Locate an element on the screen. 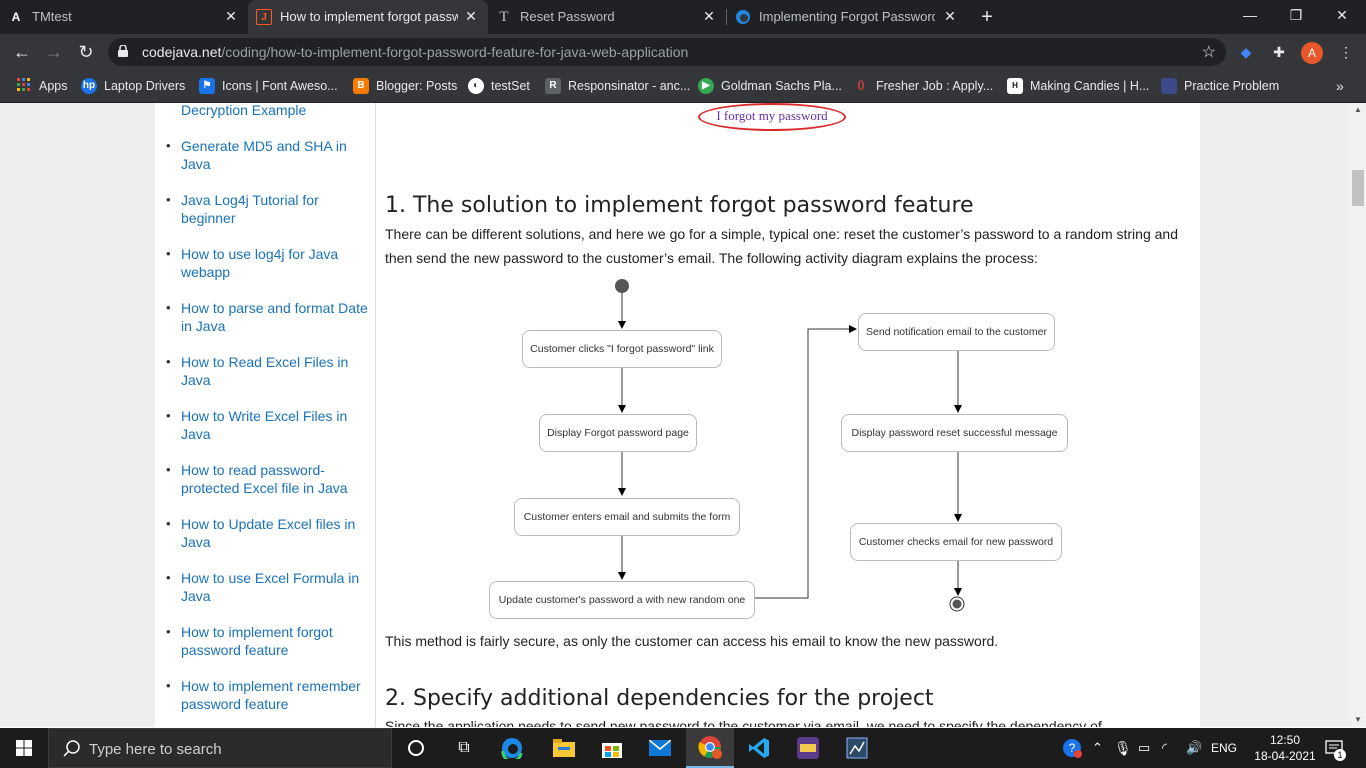 The width and height of the screenshot is (1366, 768). clock-time: 12:50 is located at coordinates (1285, 740).